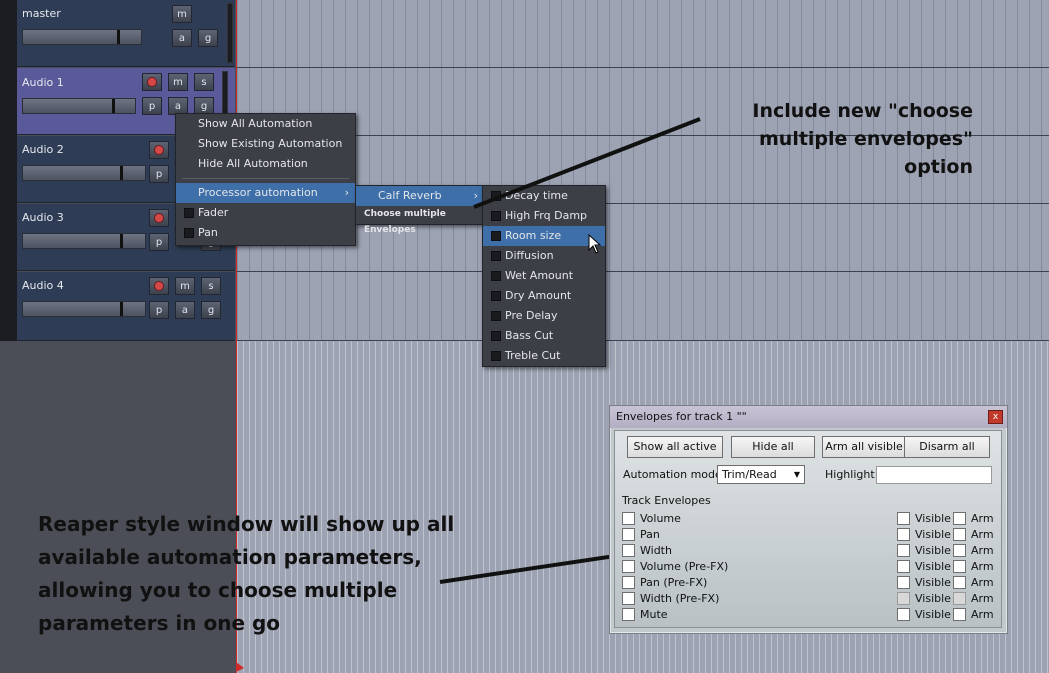 The image size is (1049, 673). What do you see at coordinates (218, 590) in the screenshot?
I see `annotation-line: allowing you to choose multiple` at bounding box center [218, 590].